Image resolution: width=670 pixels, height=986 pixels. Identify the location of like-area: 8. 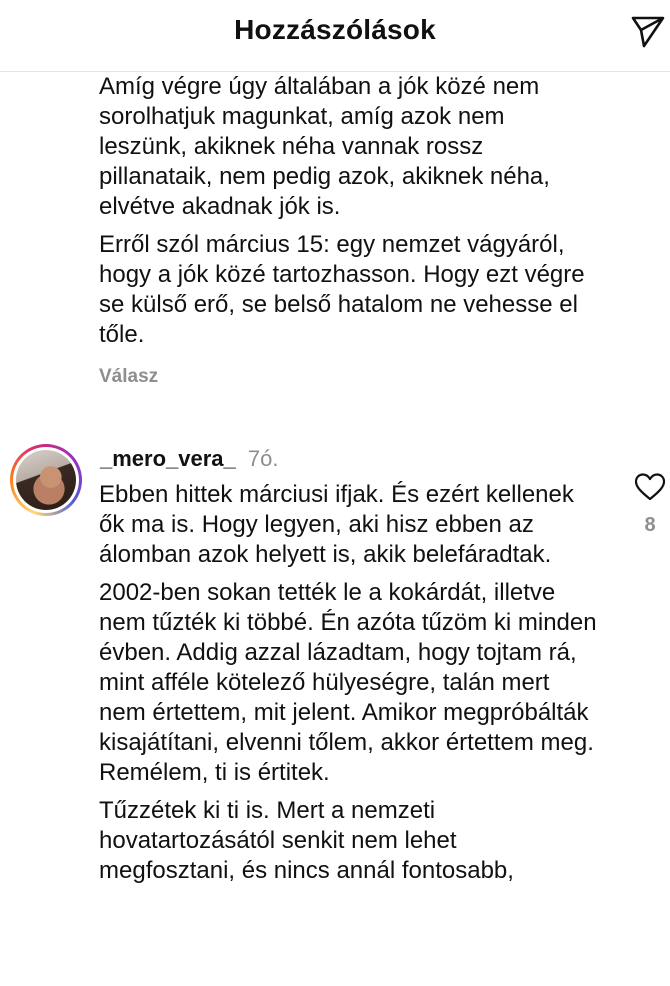
(650, 504).